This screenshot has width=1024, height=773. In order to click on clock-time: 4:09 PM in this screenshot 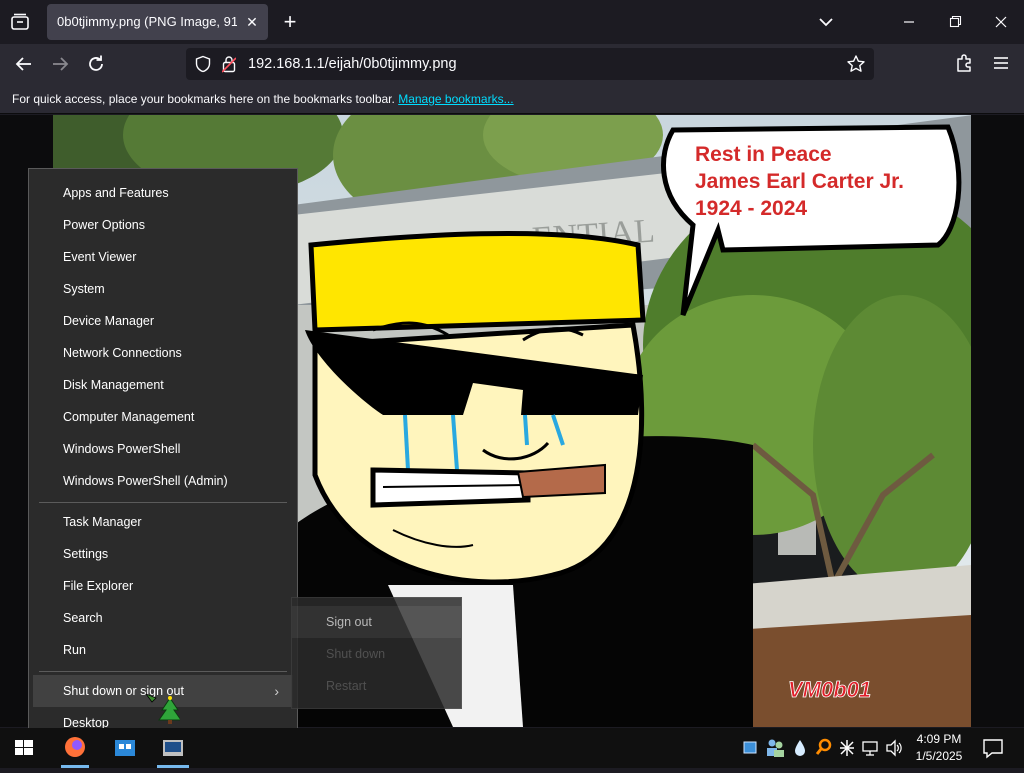, I will do `click(939, 739)`.